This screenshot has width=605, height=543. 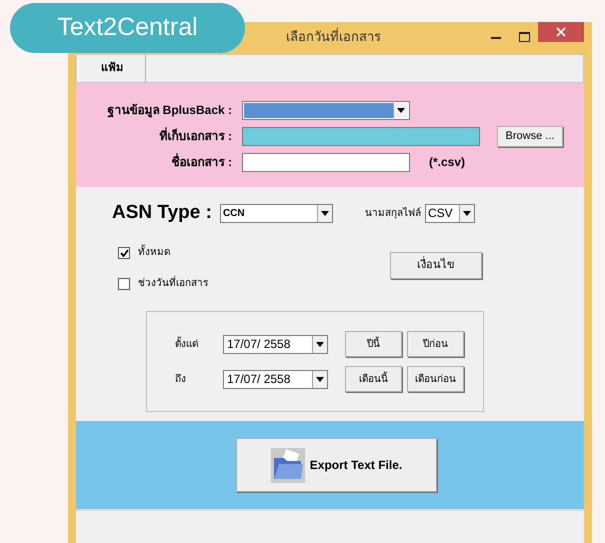 What do you see at coordinates (127, 28) in the screenshot?
I see `badge: Text2Central` at bounding box center [127, 28].